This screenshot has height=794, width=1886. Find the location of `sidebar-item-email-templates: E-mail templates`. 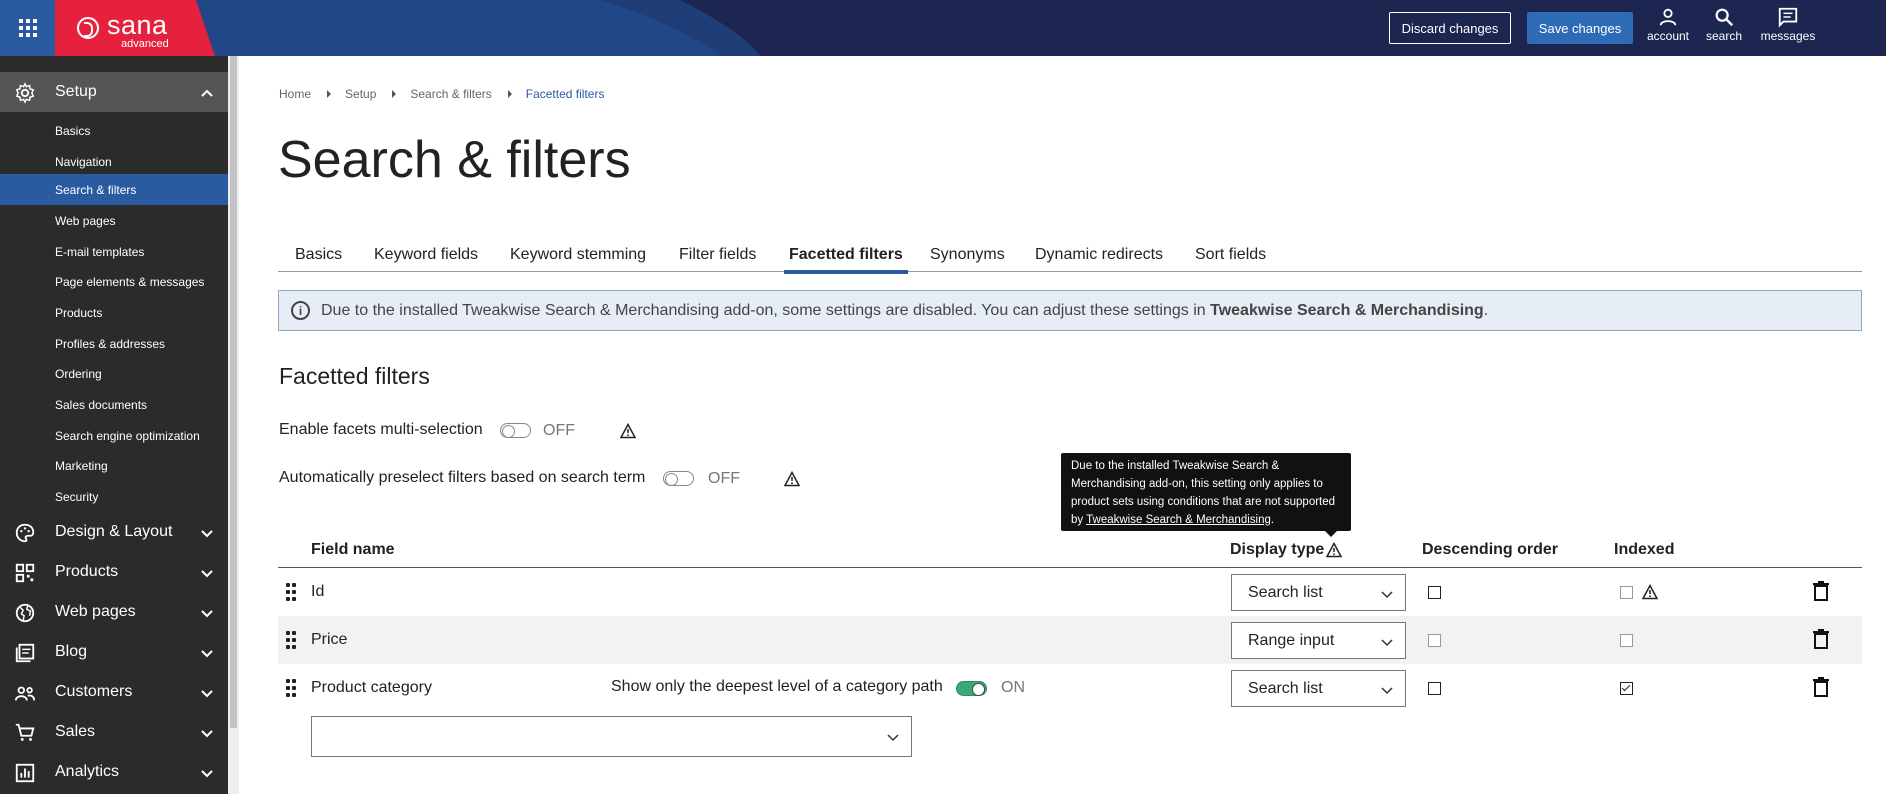

sidebar-item-email-templates: E-mail templates is located at coordinates (114, 251).